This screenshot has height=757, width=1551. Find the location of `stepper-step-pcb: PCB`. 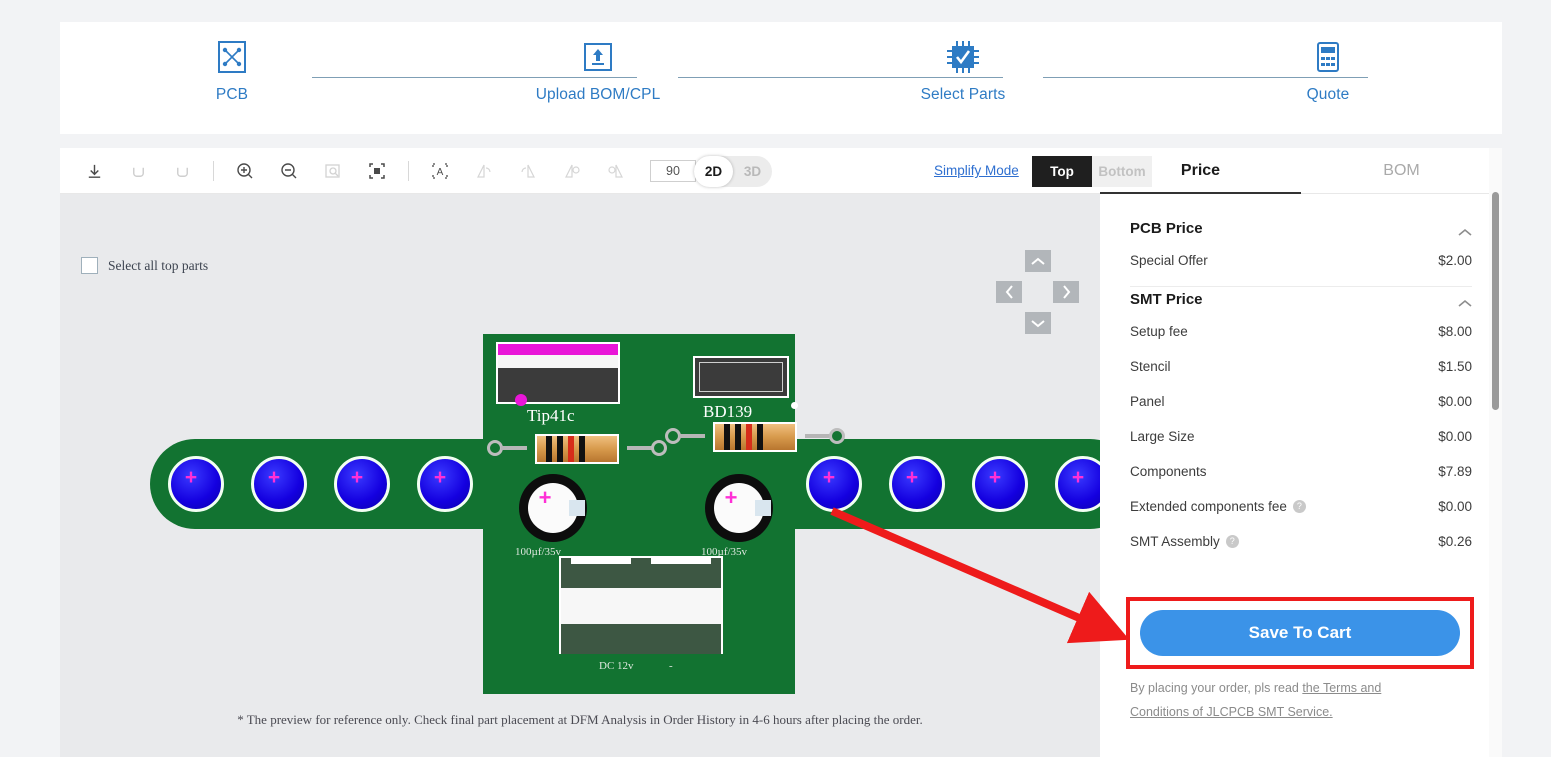

stepper-step-pcb: PCB is located at coordinates (232, 71).